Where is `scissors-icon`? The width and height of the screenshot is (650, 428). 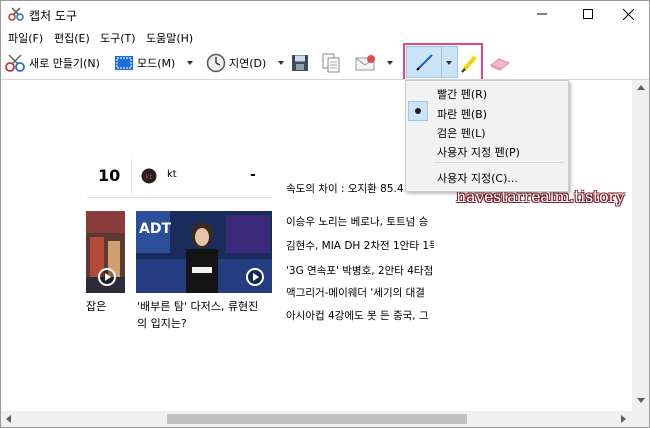
scissors-icon is located at coordinates (15, 63).